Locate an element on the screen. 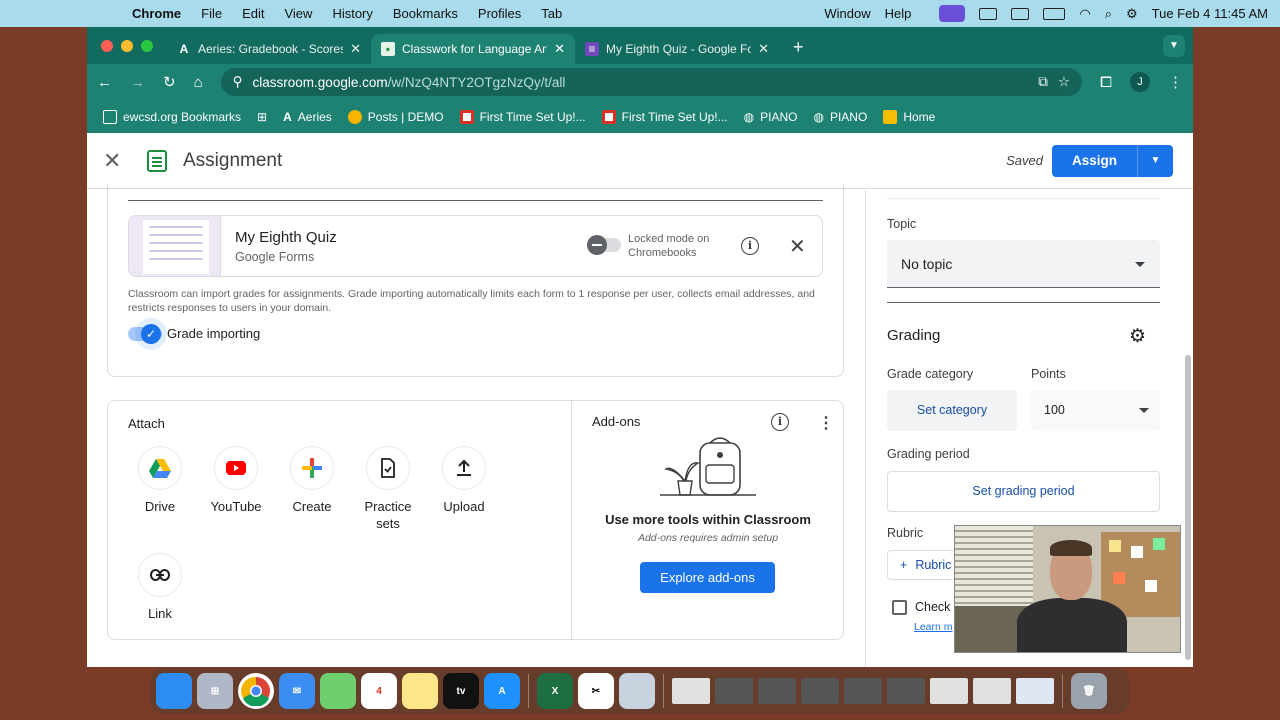 This screenshot has height=720, width=1280. control-center-icon: ⚙ is located at coordinates (1132, 14).